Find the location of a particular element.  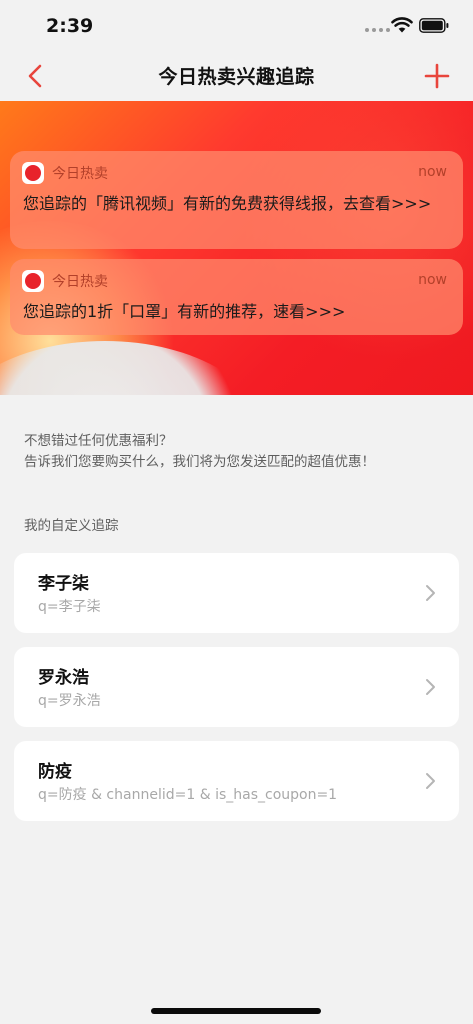

intro-line: 告诉我们您要购买什么，我们将为您发送匹配的超值优惠！ is located at coordinates (199, 462).